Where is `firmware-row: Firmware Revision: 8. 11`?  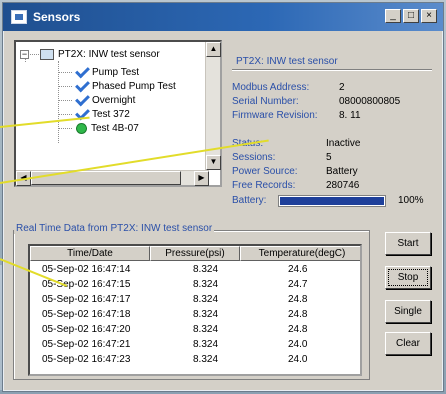
firmware-row: Firmware Revision: 8. 11 is located at coordinates (296, 115).